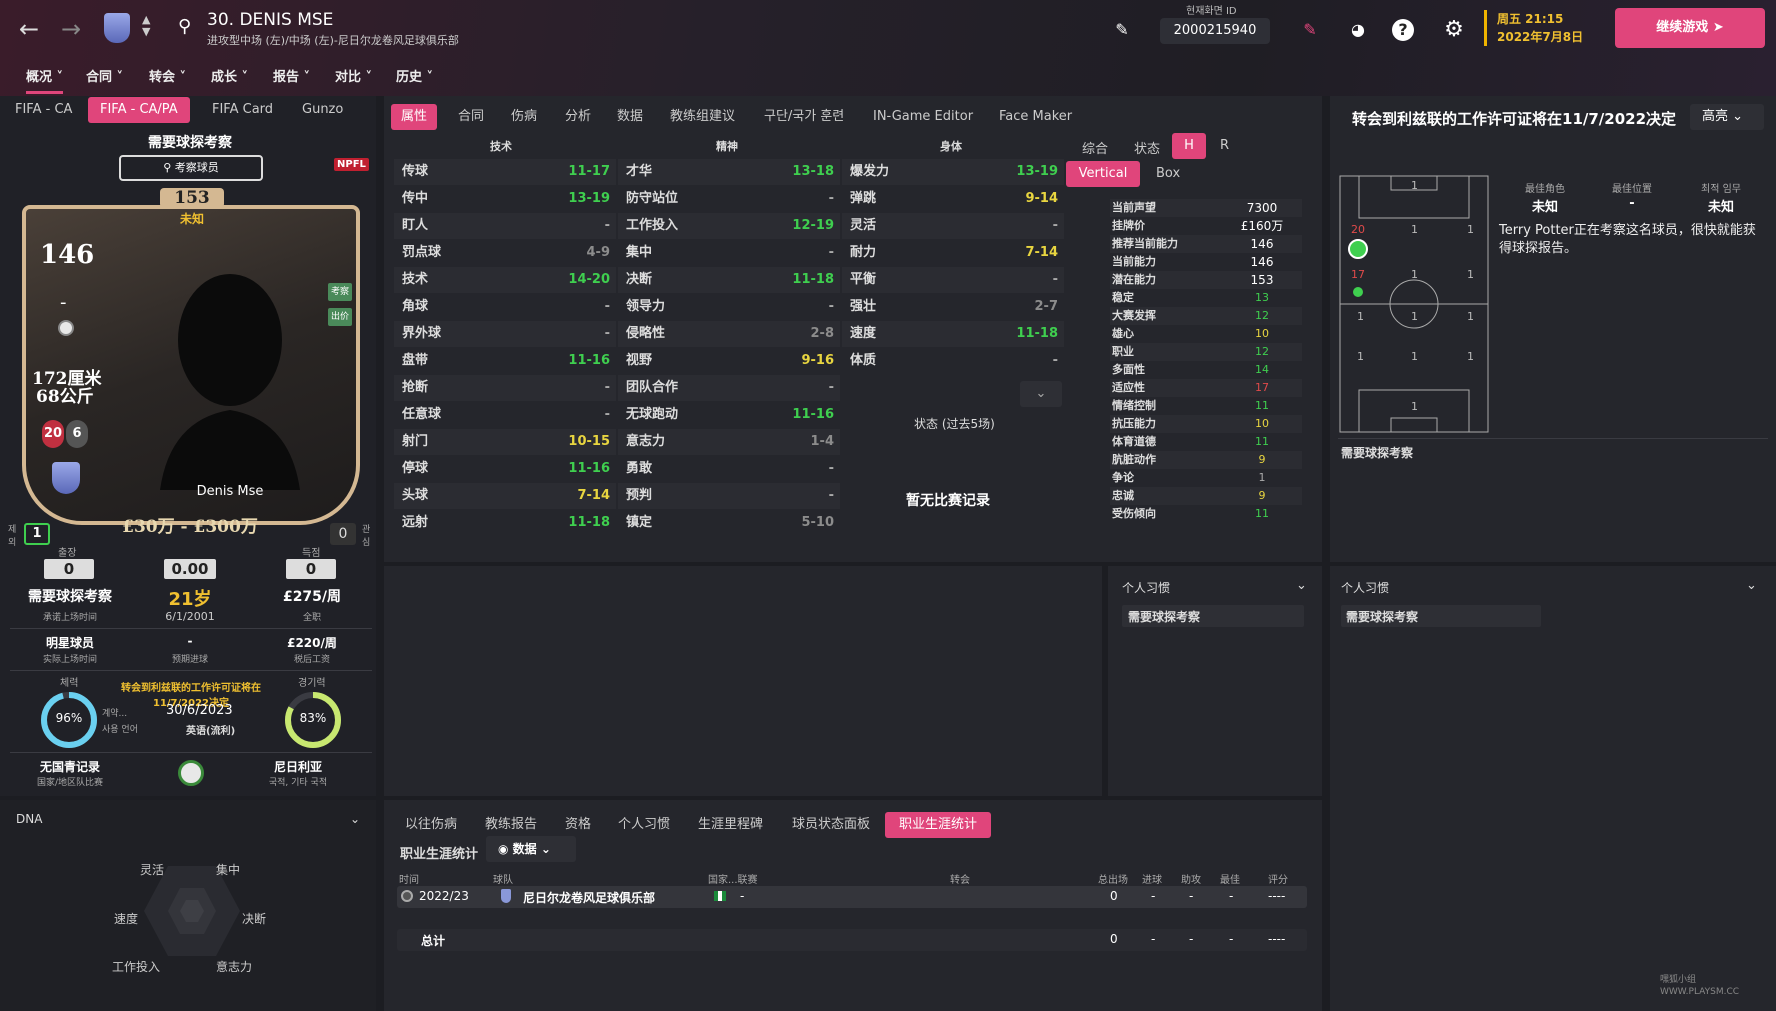  I want to click on career-tab-eligibility: 资格, so click(578, 825).